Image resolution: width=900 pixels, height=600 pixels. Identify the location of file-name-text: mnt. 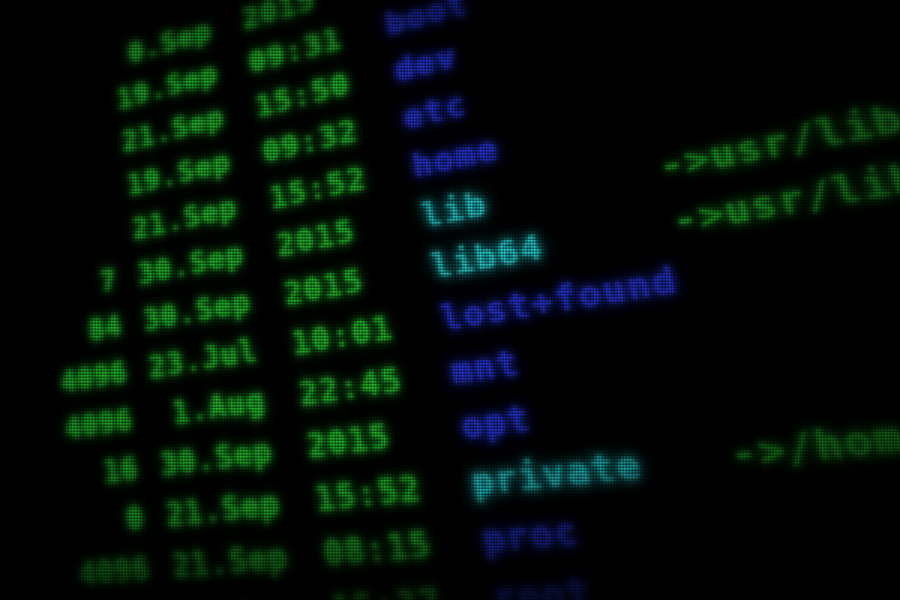
(485, 368).